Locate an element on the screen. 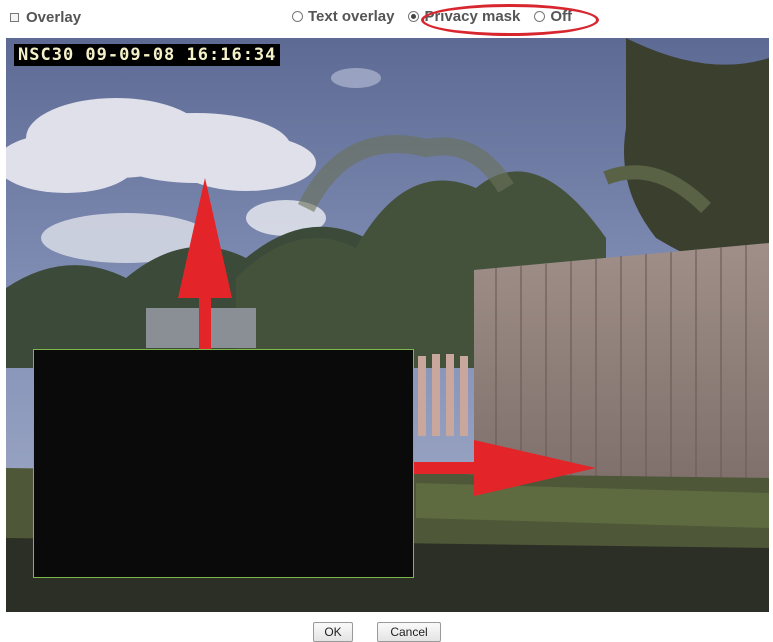  camera-timestamp-overlay: NSC30 09-09-08 16:16:34 is located at coordinates (147, 55).